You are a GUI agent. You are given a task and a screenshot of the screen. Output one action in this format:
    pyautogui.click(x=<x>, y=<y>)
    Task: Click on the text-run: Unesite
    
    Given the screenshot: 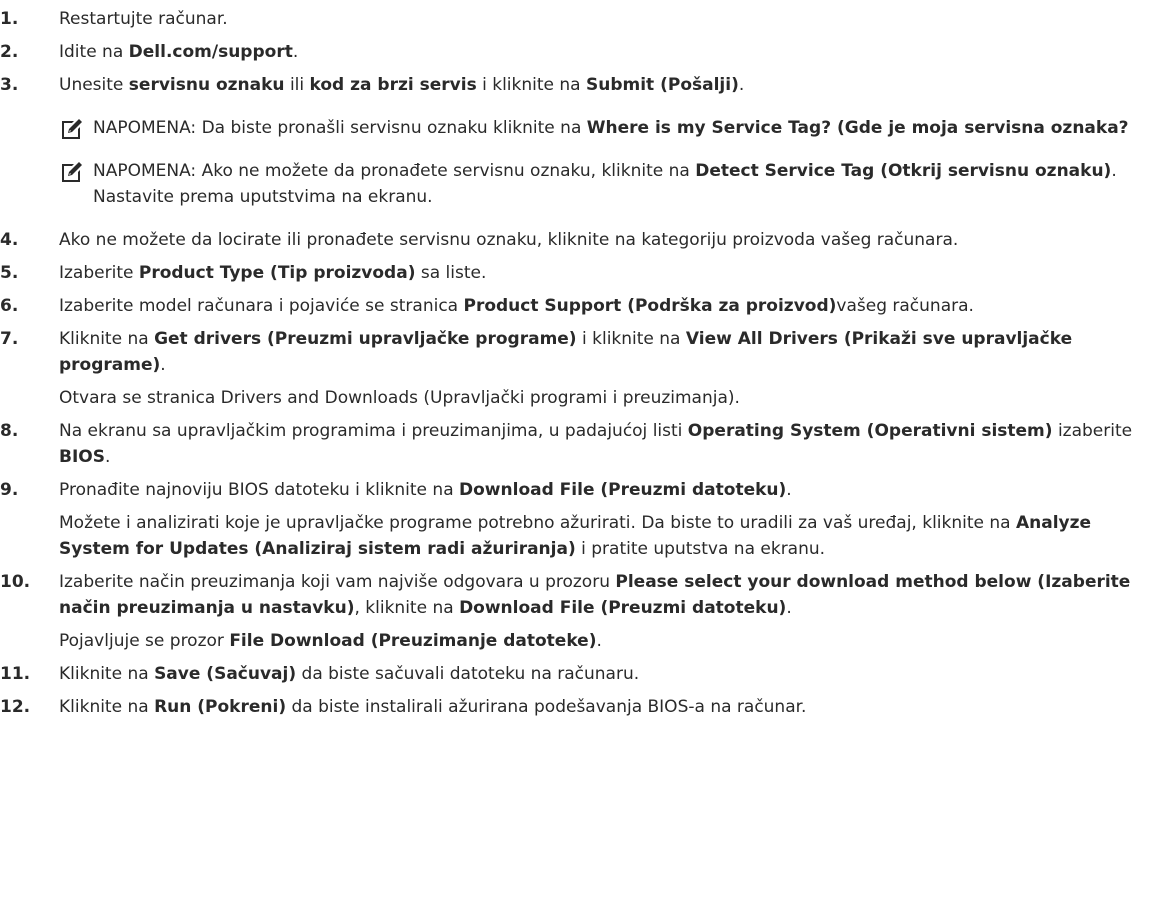 What is the action you would take?
    pyautogui.click(x=94, y=85)
    